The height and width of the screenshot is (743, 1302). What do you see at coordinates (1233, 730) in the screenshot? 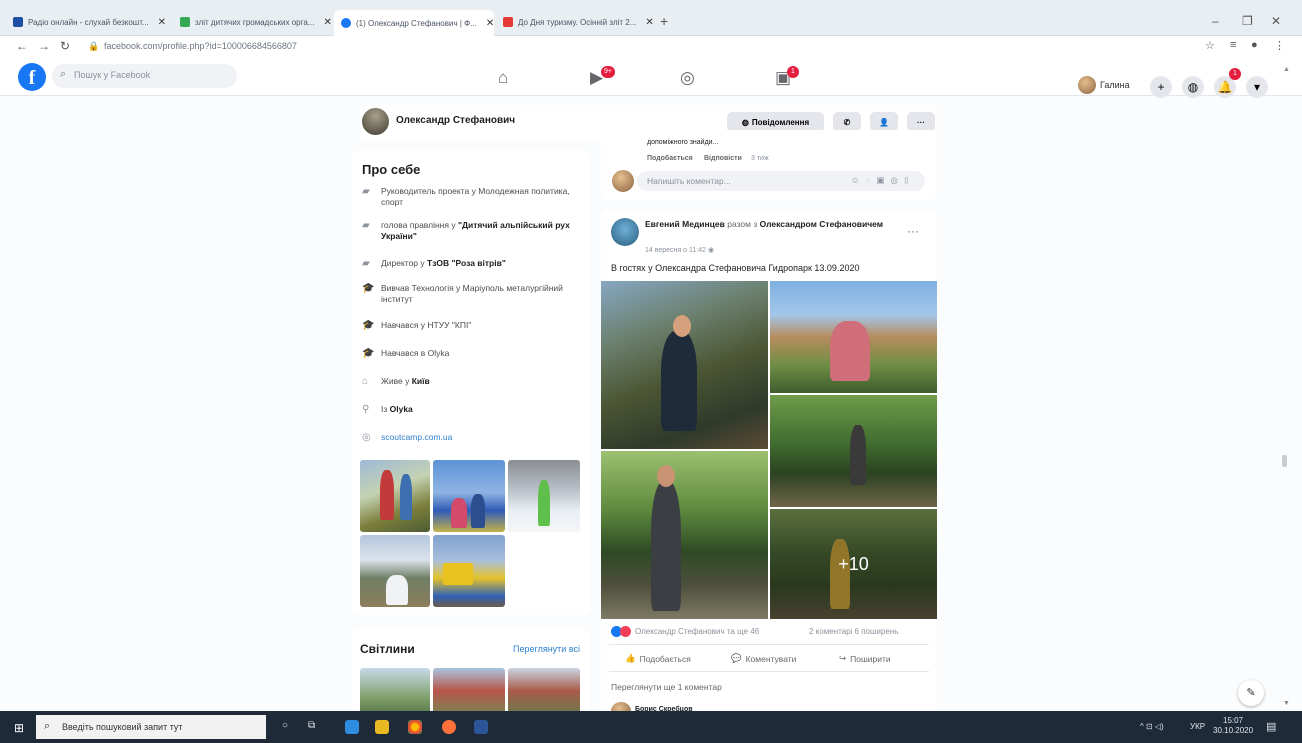
I see `clock-date: 30.10.2020` at bounding box center [1233, 730].